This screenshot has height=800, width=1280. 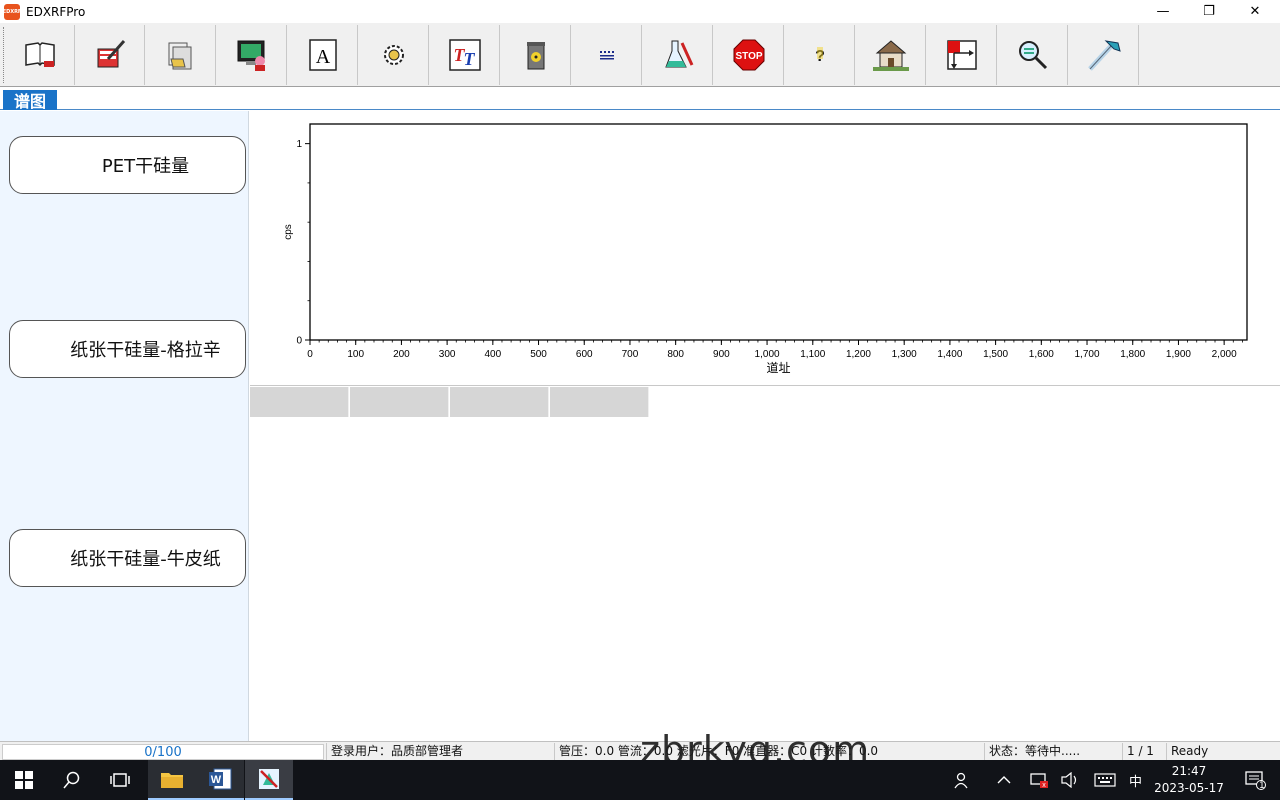 What do you see at coordinates (1209, 11) in the screenshot?
I see `restore-button: ❐` at bounding box center [1209, 11].